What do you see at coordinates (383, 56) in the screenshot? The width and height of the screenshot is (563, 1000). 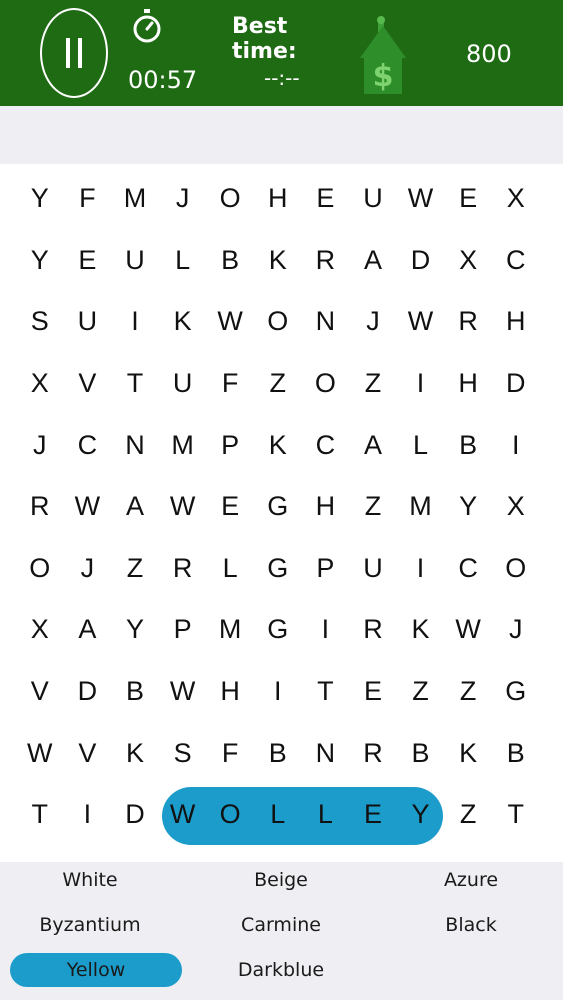 I see `home-dollar-icon: $` at bounding box center [383, 56].